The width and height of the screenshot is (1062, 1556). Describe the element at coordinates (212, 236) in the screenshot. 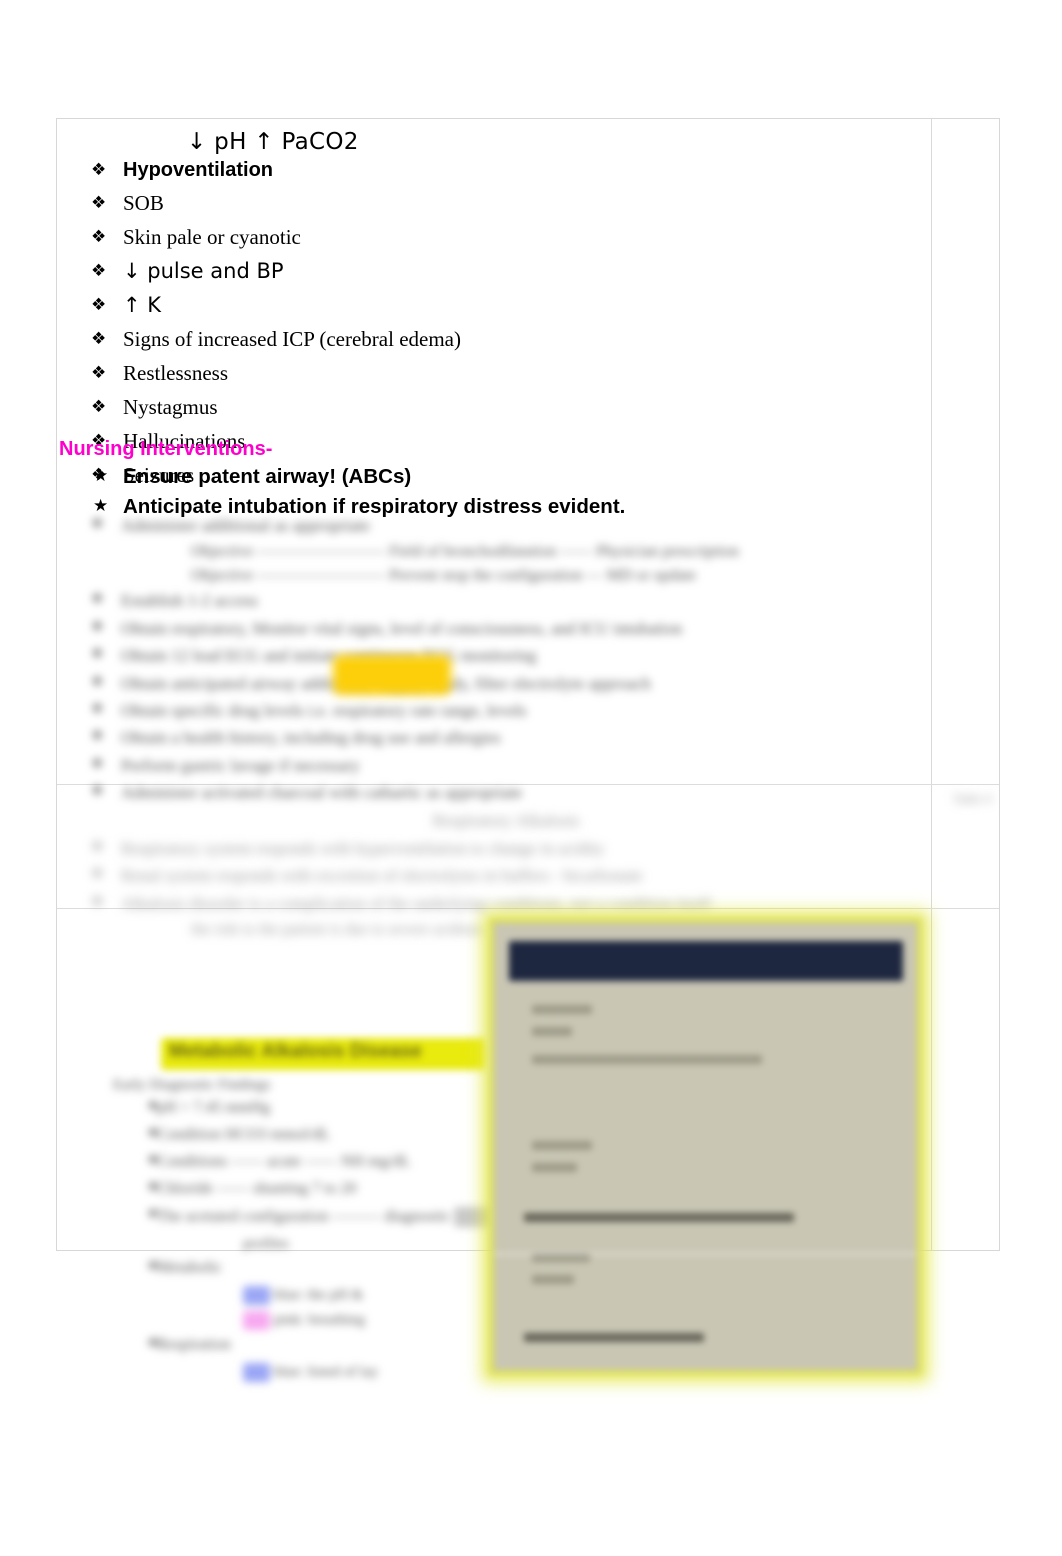

I see `list-item-label: Skin pale or cyanotic` at that location.